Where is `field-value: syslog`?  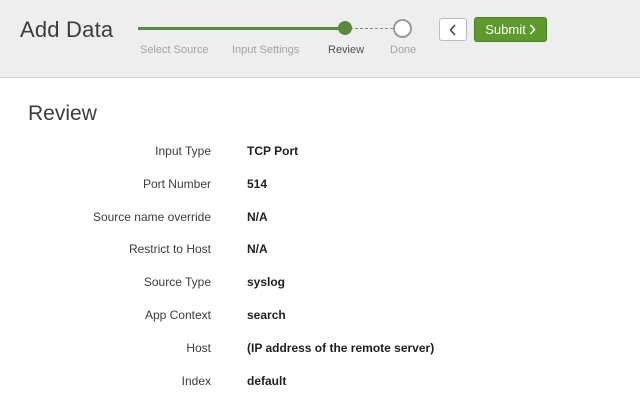
field-value: syslog is located at coordinates (266, 282).